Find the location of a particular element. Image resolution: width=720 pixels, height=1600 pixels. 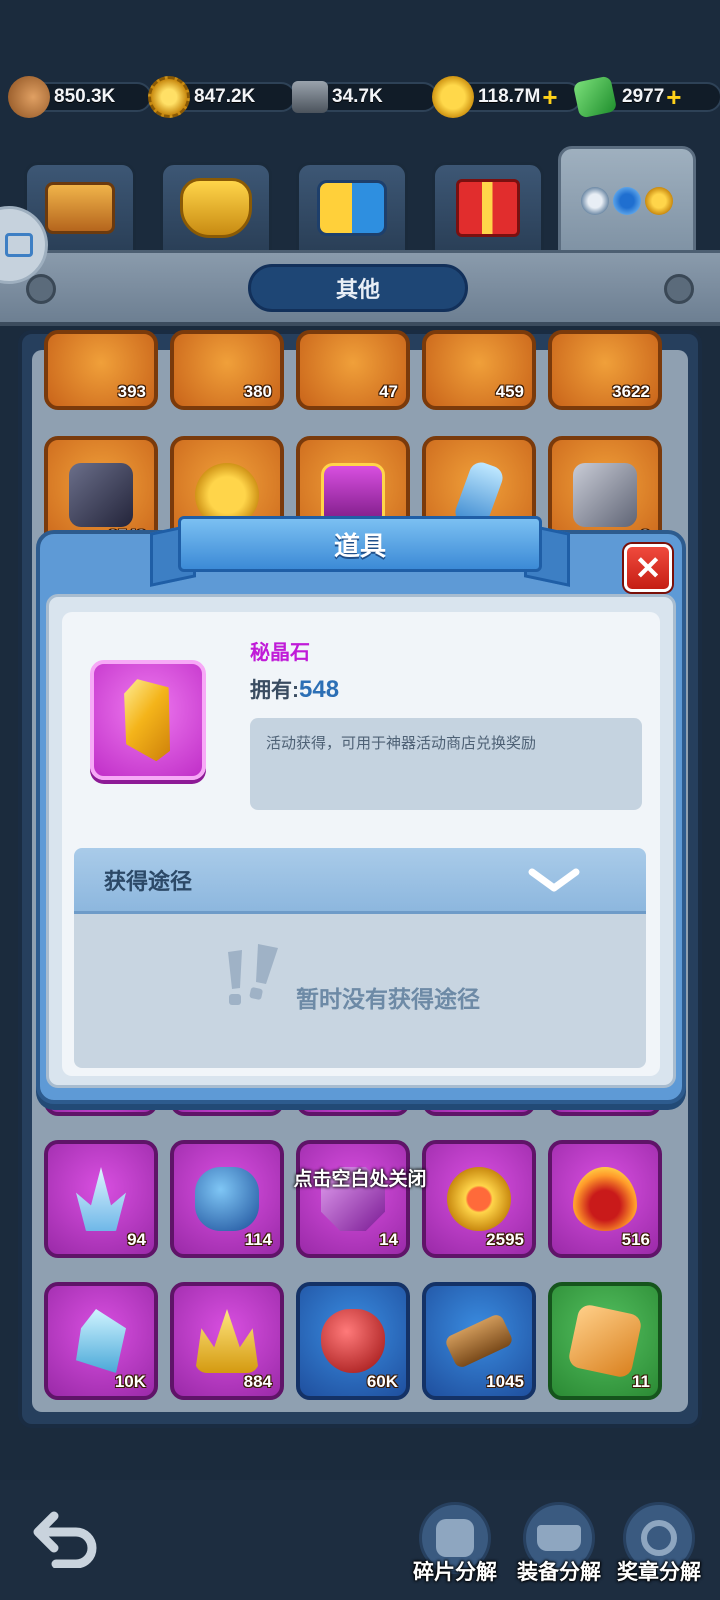

slot-count: 60K is located at coordinates (382, 1381).